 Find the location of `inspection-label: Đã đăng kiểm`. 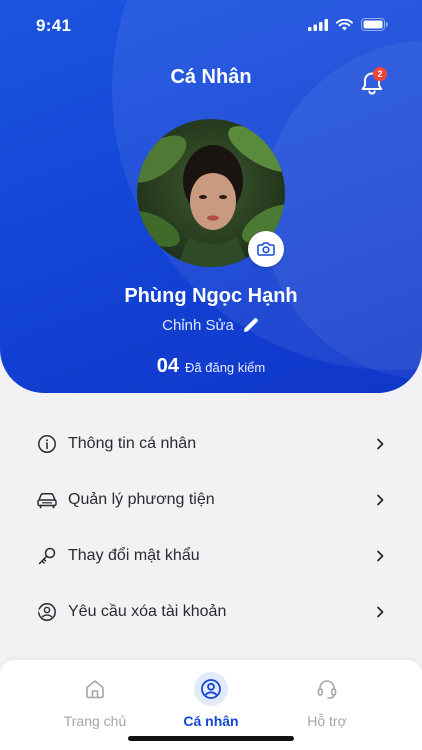

inspection-label: Đã đăng kiểm is located at coordinates (225, 367).